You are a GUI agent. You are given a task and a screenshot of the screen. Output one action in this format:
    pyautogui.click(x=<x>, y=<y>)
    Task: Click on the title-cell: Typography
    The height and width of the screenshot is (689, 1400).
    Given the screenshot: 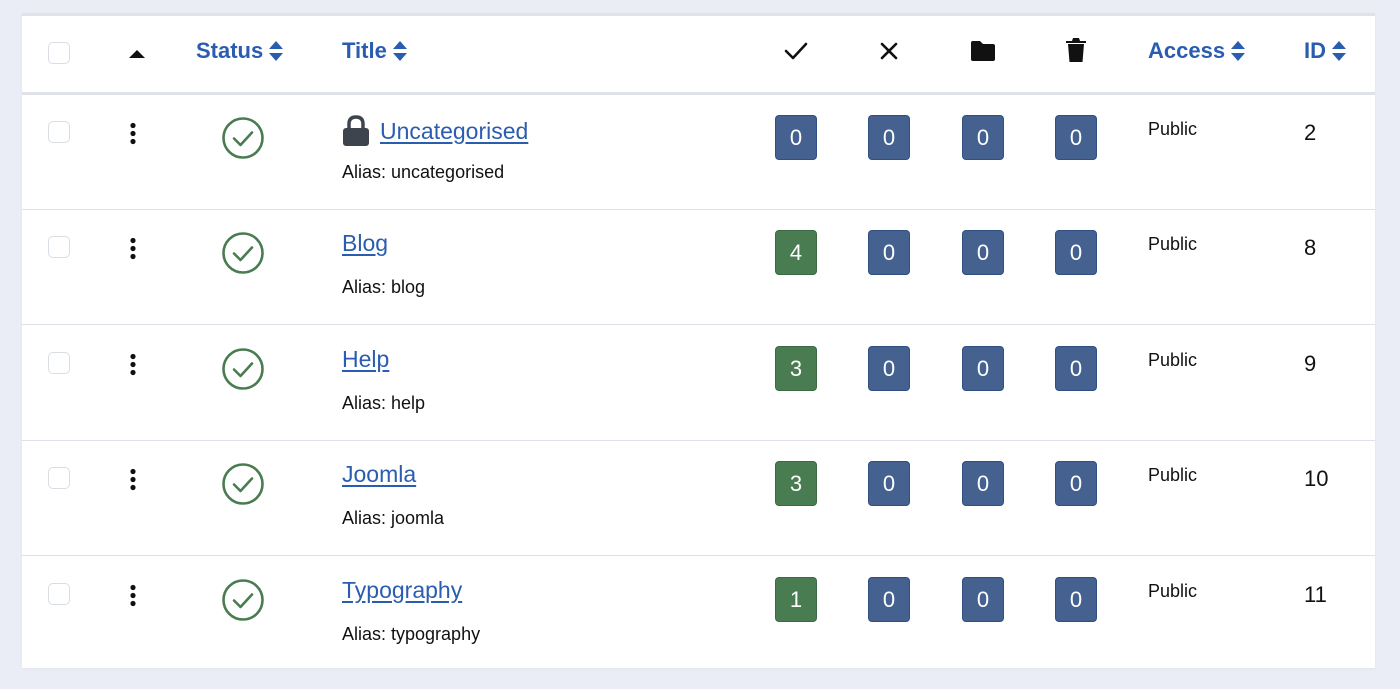 What is the action you would take?
    pyautogui.click(x=402, y=590)
    